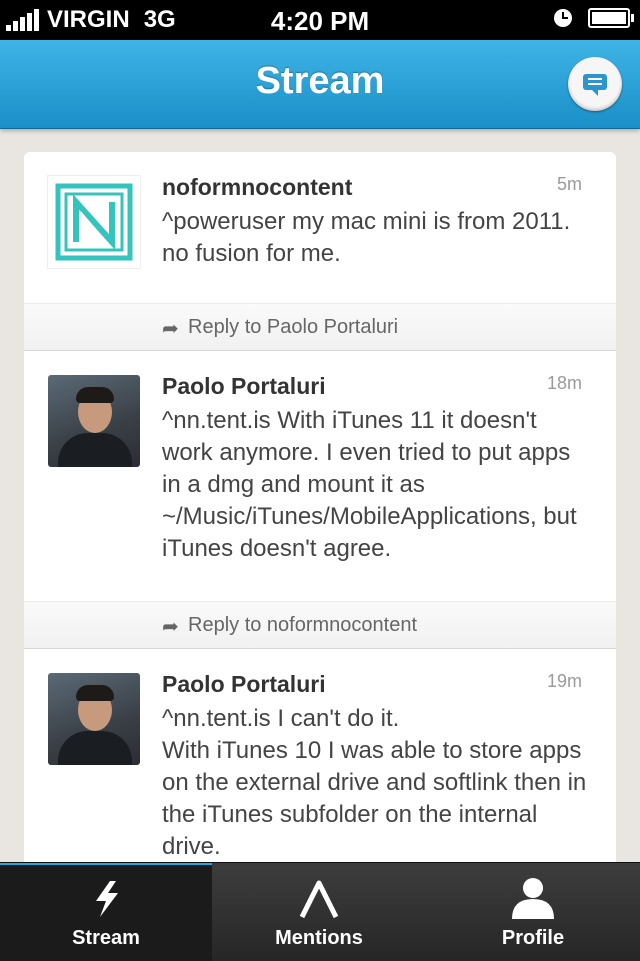 The width and height of the screenshot is (640, 961). I want to click on post-time: 5m, so click(569, 184).